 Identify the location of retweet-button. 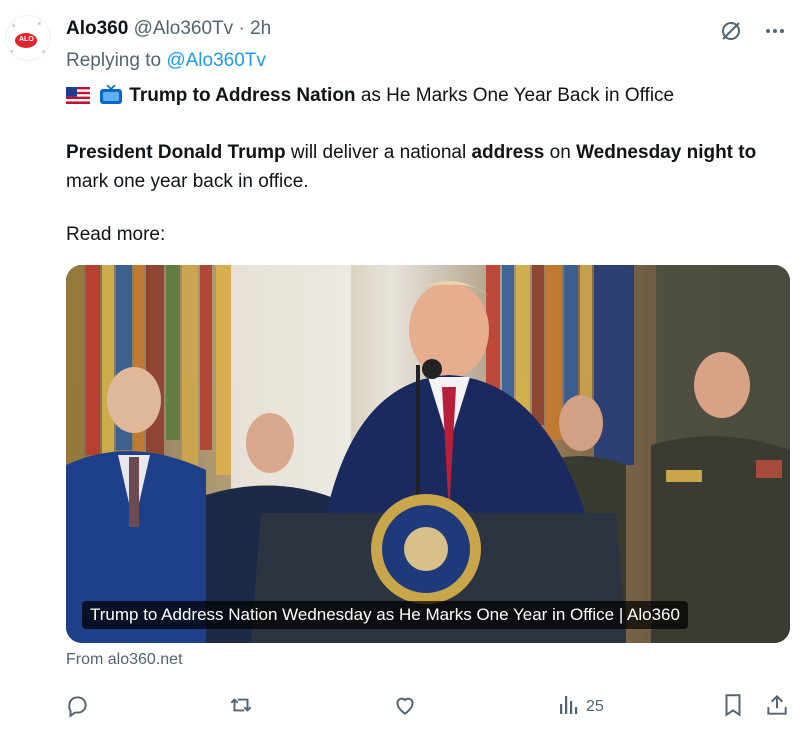
(241, 707).